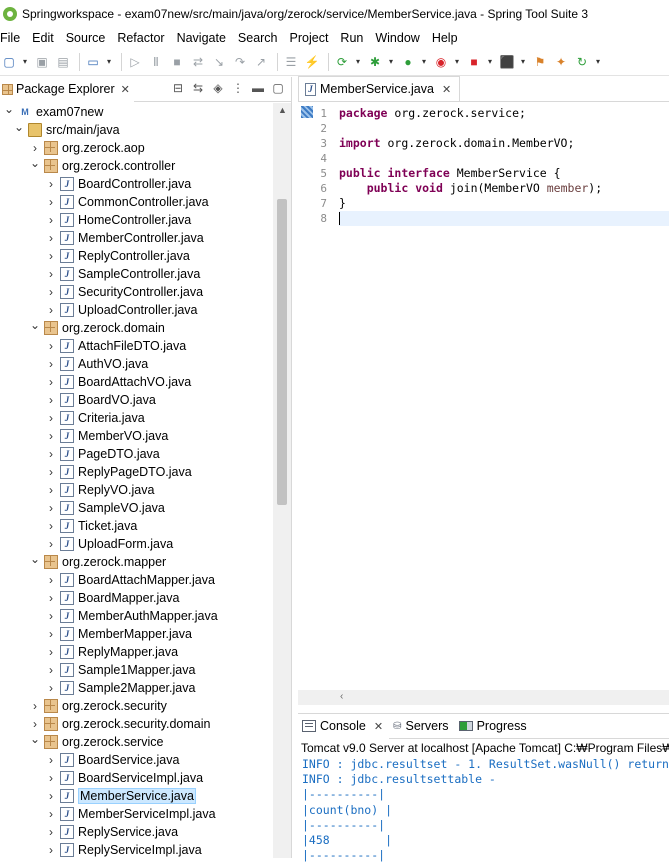 This screenshot has height=863, width=669. What do you see at coordinates (358, 62) in the screenshot?
I see `spring-boot-dropdown-icon: ▾` at bounding box center [358, 62].